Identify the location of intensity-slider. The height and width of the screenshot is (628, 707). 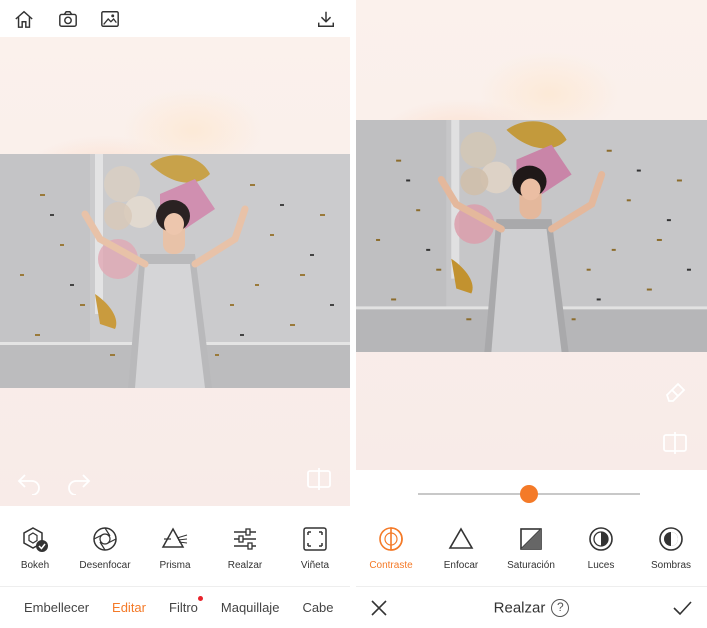
(529, 494).